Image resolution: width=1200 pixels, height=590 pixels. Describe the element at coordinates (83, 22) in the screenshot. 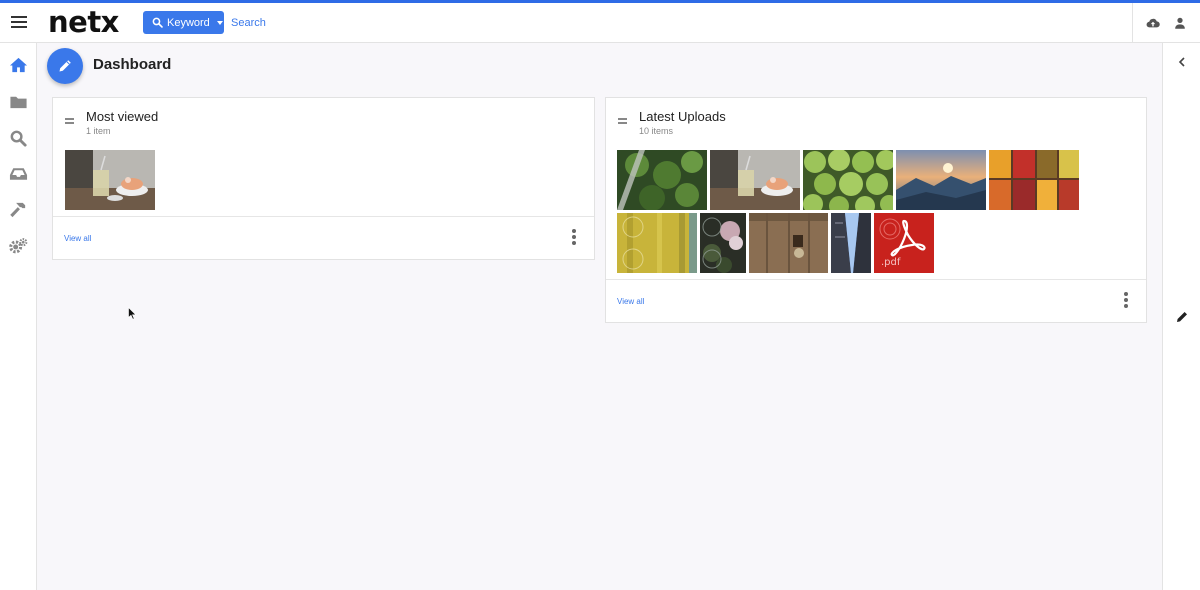

I see `netx-logo: netx` at that location.